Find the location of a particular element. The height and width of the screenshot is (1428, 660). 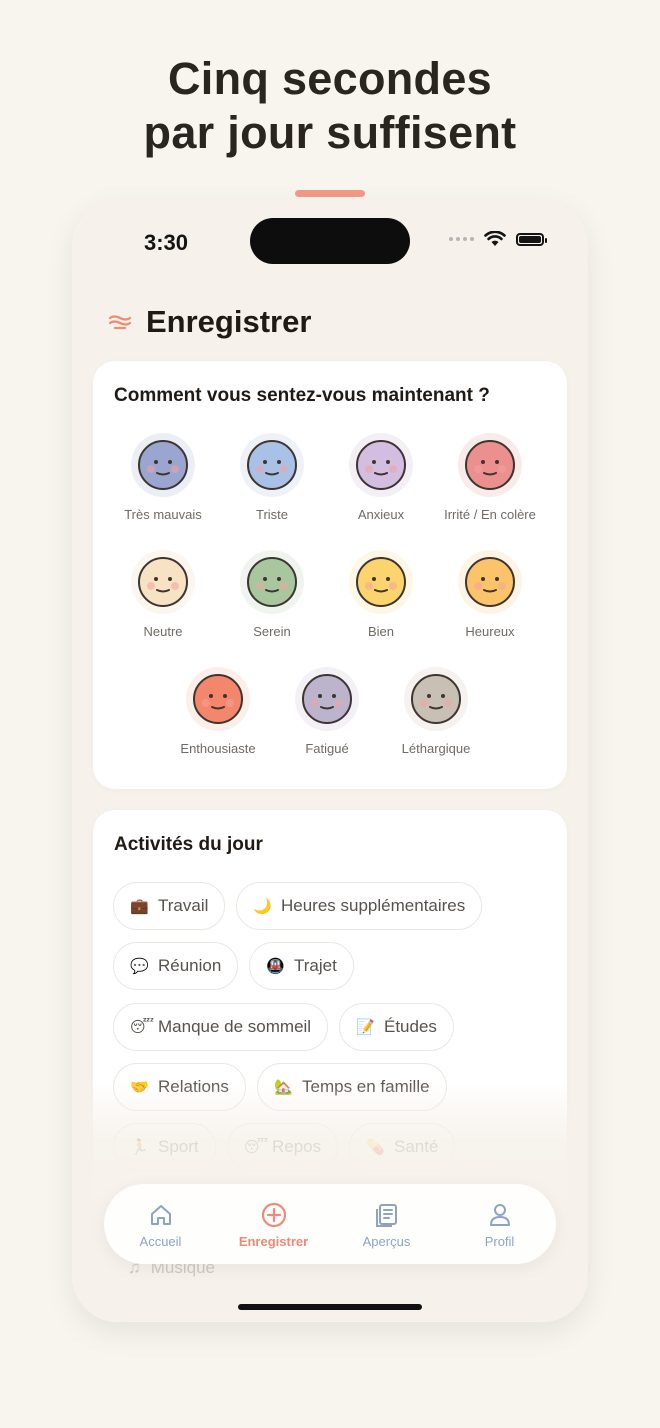

mood-label: Bien is located at coordinates (381, 631).